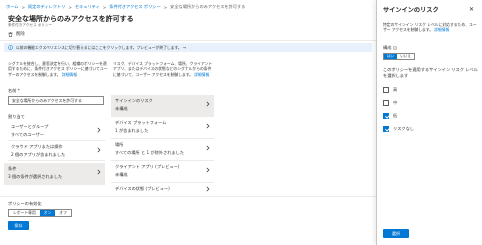 The height and width of the screenshot is (245, 482). Describe the element at coordinates (395, 102) in the screenshot. I see `option-label: 中` at that location.